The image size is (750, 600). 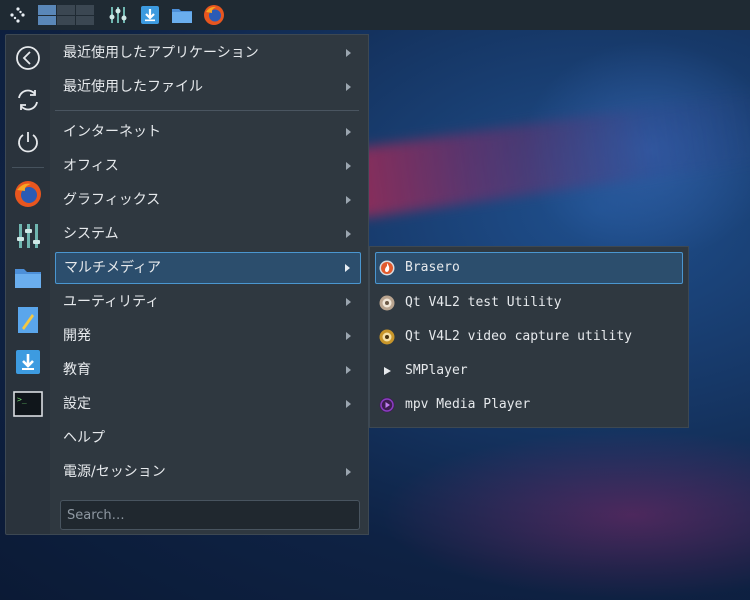 What do you see at coordinates (208, 472) in the screenshot?
I see `menu-item-power-session: 電源/セッション` at bounding box center [208, 472].